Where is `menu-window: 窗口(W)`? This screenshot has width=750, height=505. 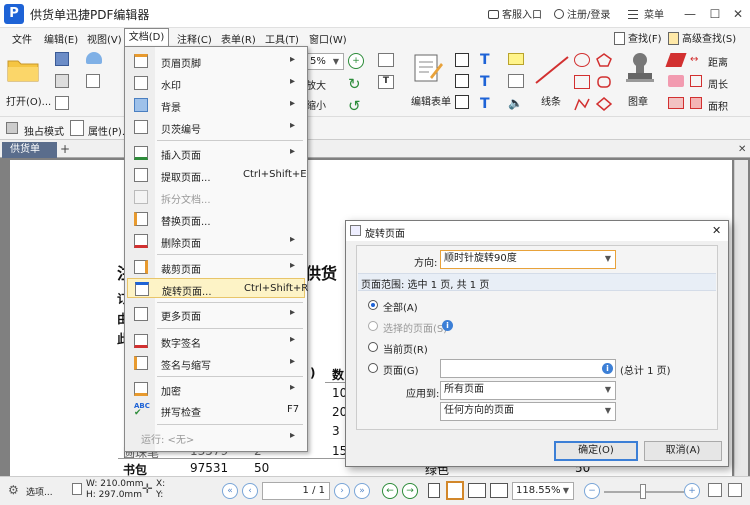 menu-window: 窗口(W) is located at coordinates (328, 38).